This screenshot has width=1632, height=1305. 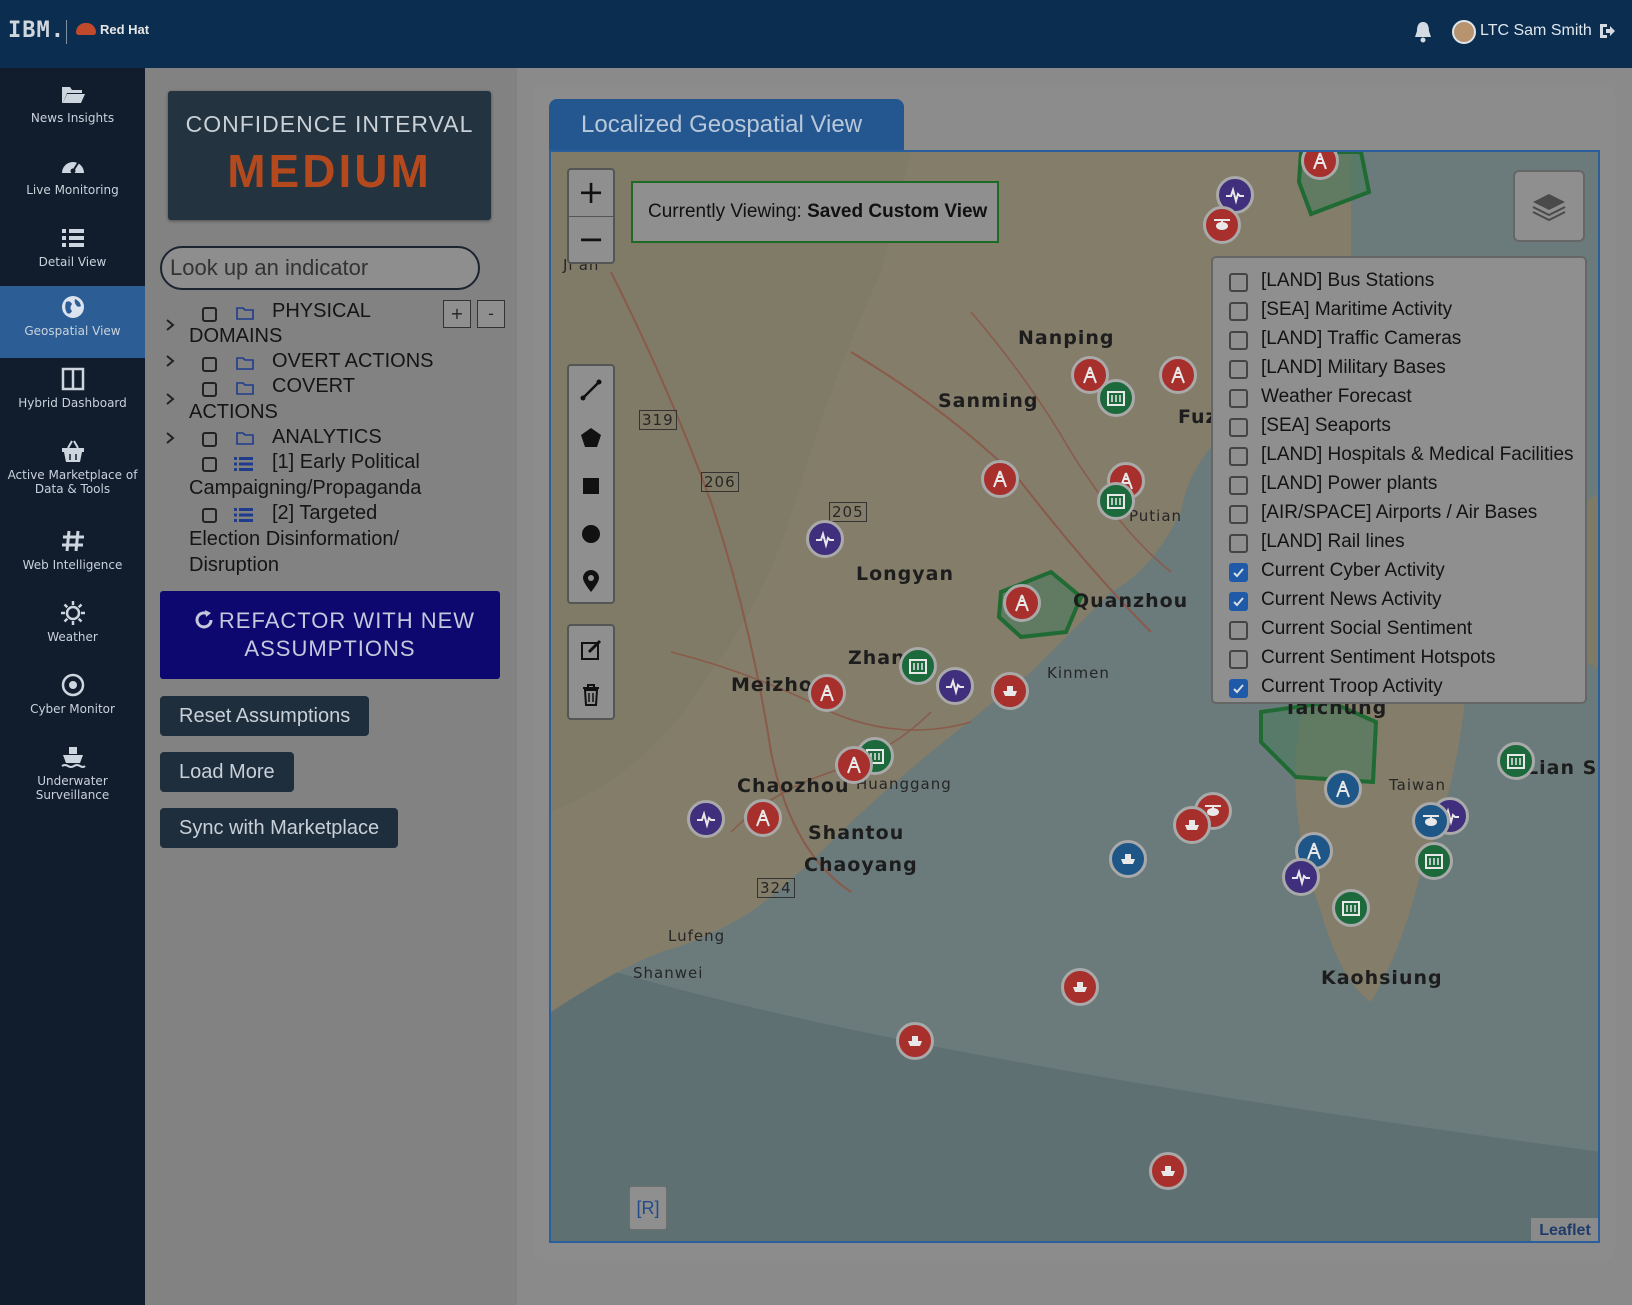 What do you see at coordinates (591, 193) in the screenshot?
I see `zoom-in-button: +` at bounding box center [591, 193].